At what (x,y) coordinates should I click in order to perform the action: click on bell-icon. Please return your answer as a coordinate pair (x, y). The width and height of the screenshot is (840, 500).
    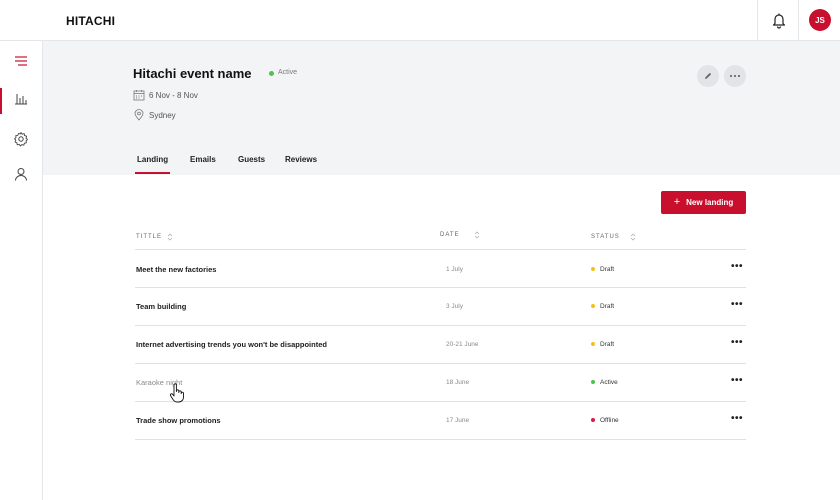
    Looking at the image, I should click on (779, 20).